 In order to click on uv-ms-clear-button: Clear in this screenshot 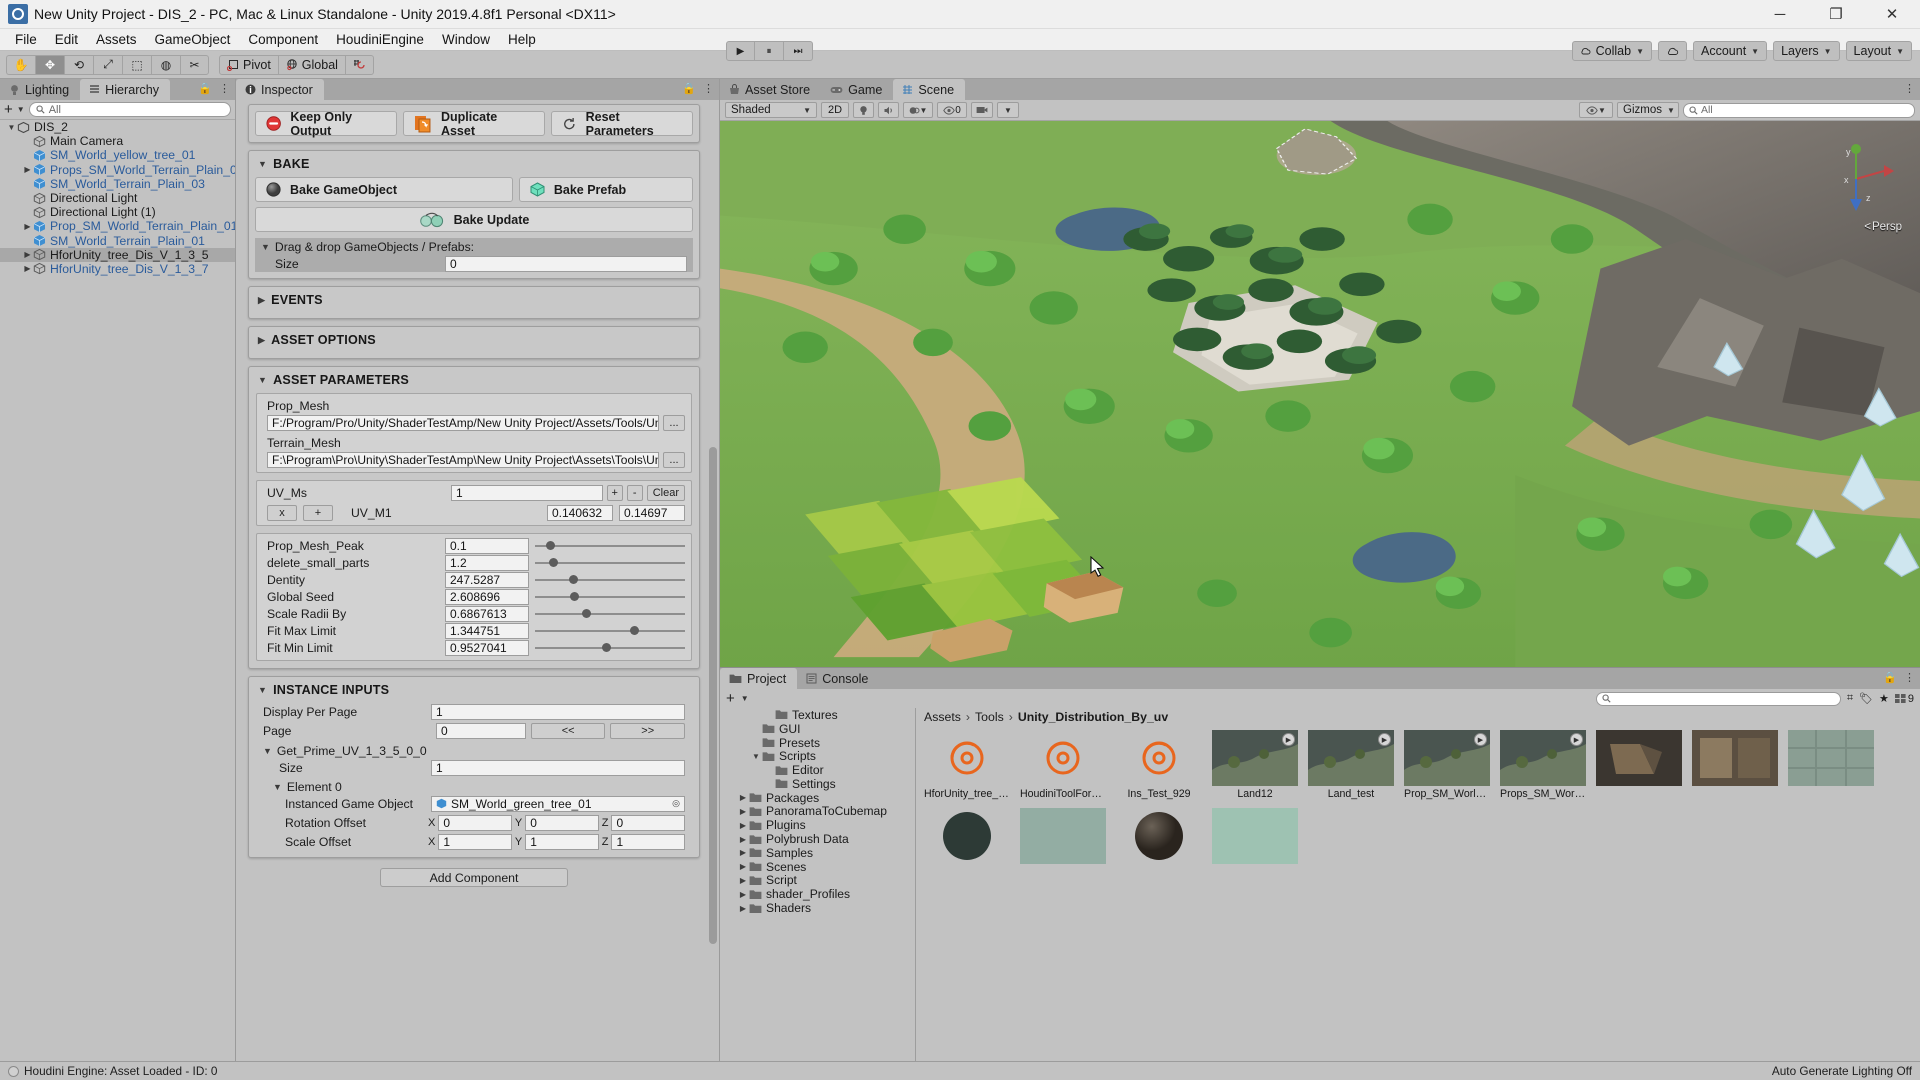, I will do `click(665, 492)`.